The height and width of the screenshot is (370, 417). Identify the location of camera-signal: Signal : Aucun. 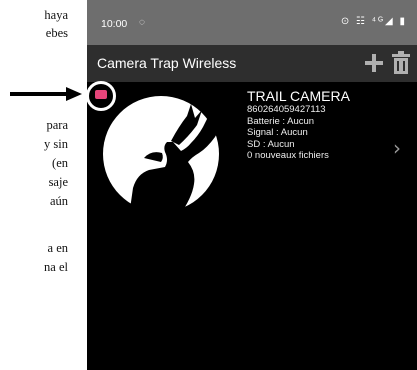
(277, 132).